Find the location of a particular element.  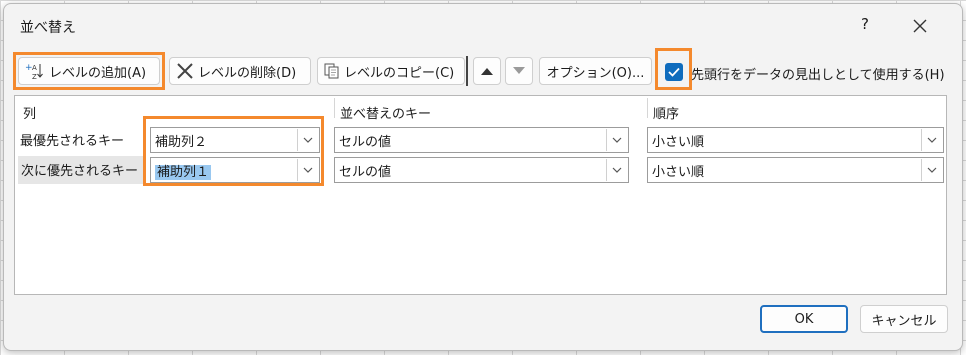

copy-level-label: レベルのコピー(C) is located at coordinates (399, 73).